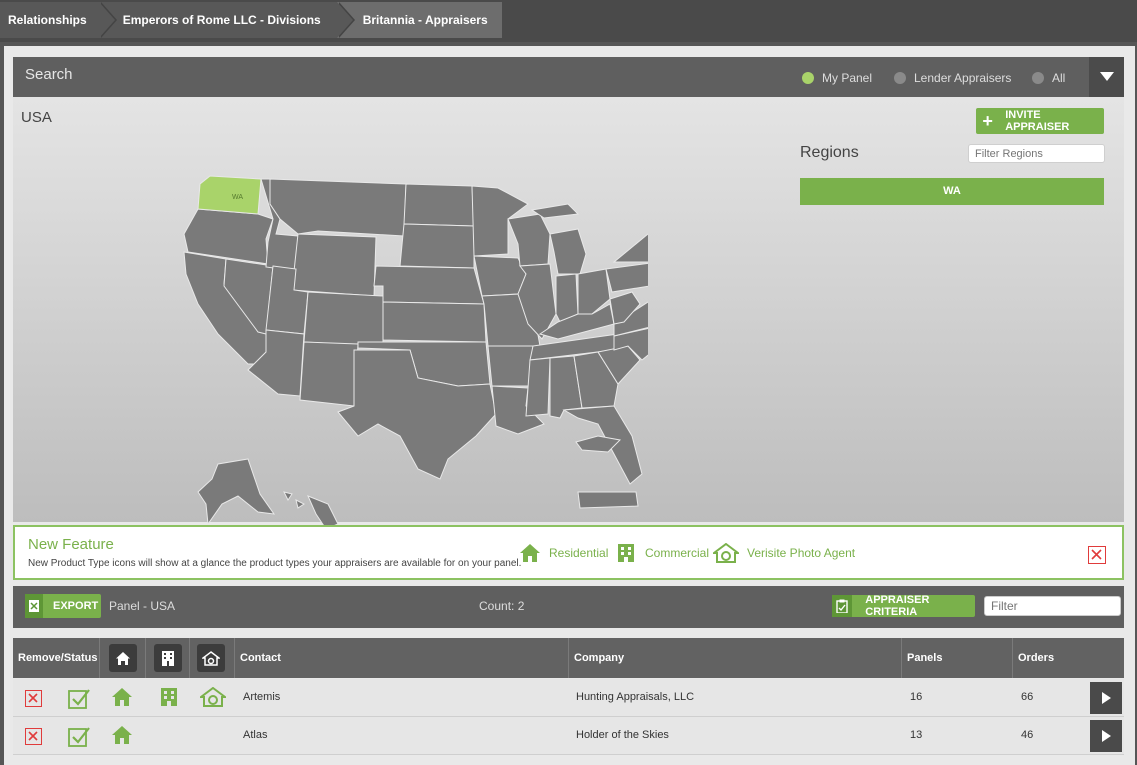 The width and height of the screenshot is (1137, 765). What do you see at coordinates (735, 658) in the screenshot?
I see `header-company: Company` at bounding box center [735, 658].